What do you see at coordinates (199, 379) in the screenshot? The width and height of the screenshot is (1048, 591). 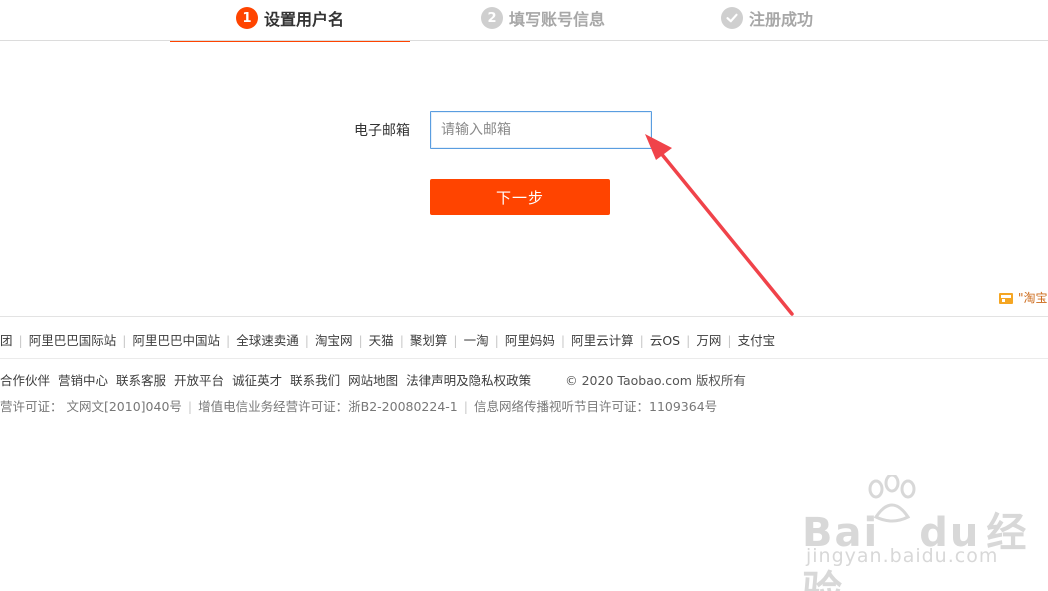 I see `footer-link: 开放平台` at bounding box center [199, 379].